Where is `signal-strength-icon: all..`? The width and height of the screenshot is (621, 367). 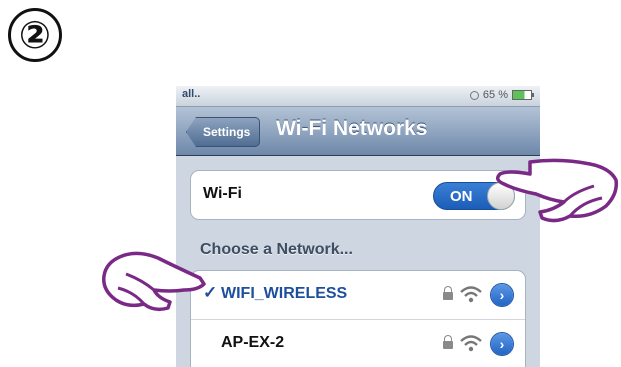 signal-strength-icon: all.. is located at coordinates (191, 94).